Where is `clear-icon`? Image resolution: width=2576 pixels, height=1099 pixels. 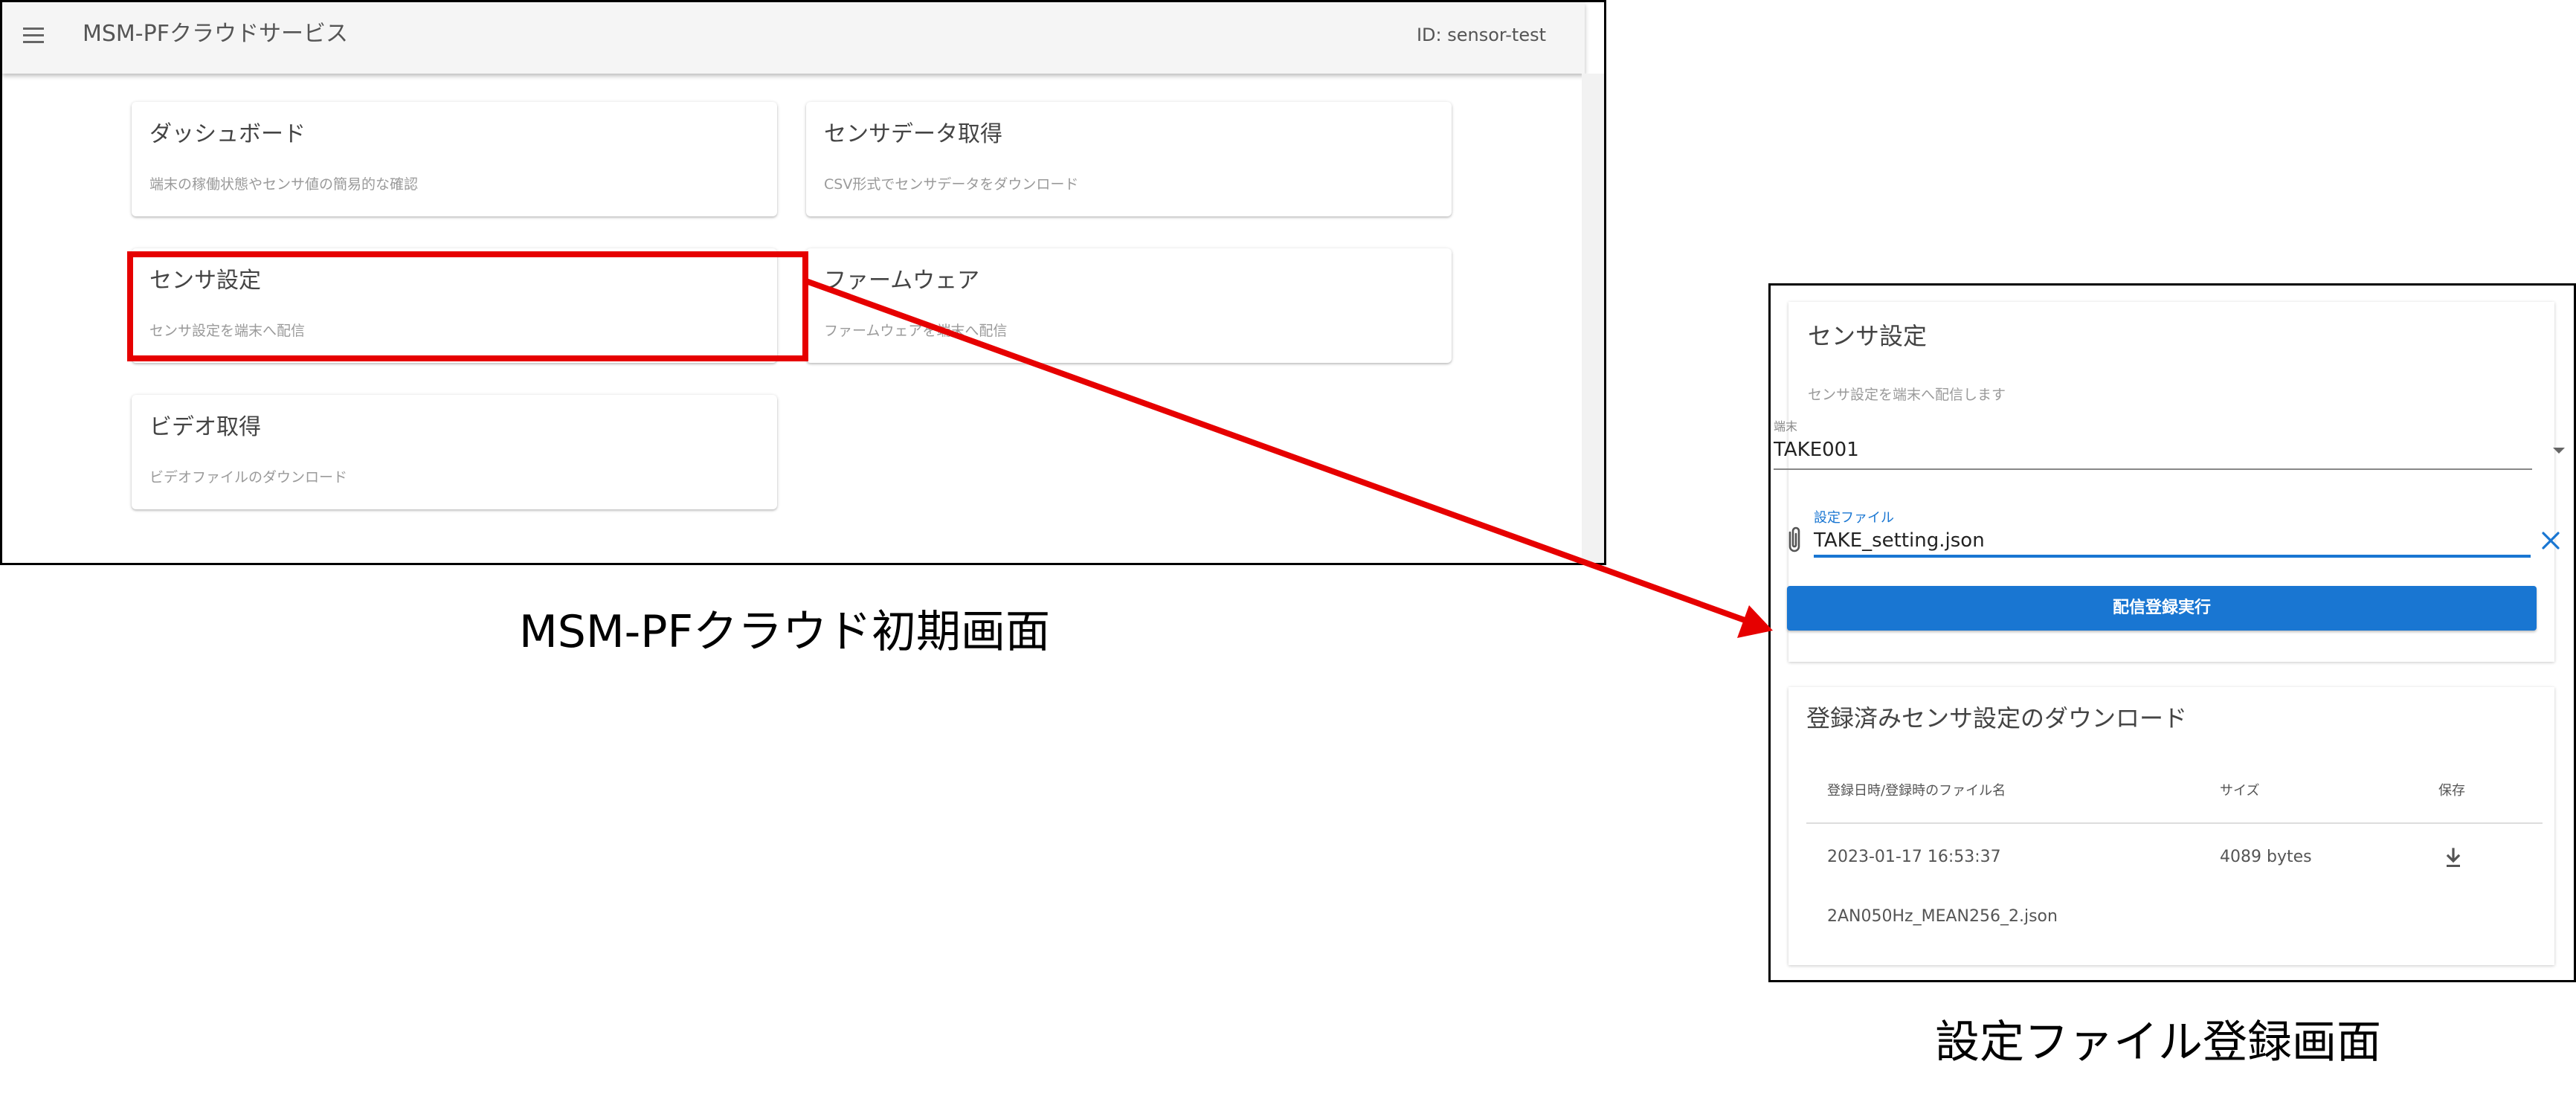 clear-icon is located at coordinates (2551, 540).